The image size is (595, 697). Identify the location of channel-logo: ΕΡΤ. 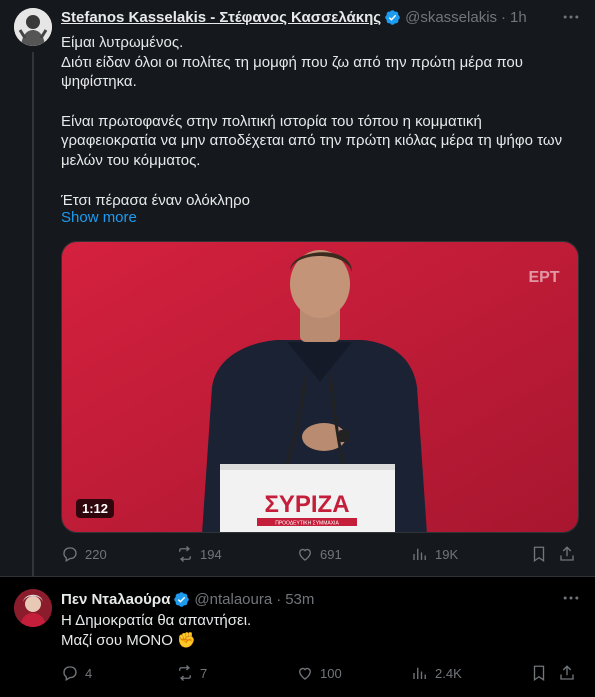
(543, 277).